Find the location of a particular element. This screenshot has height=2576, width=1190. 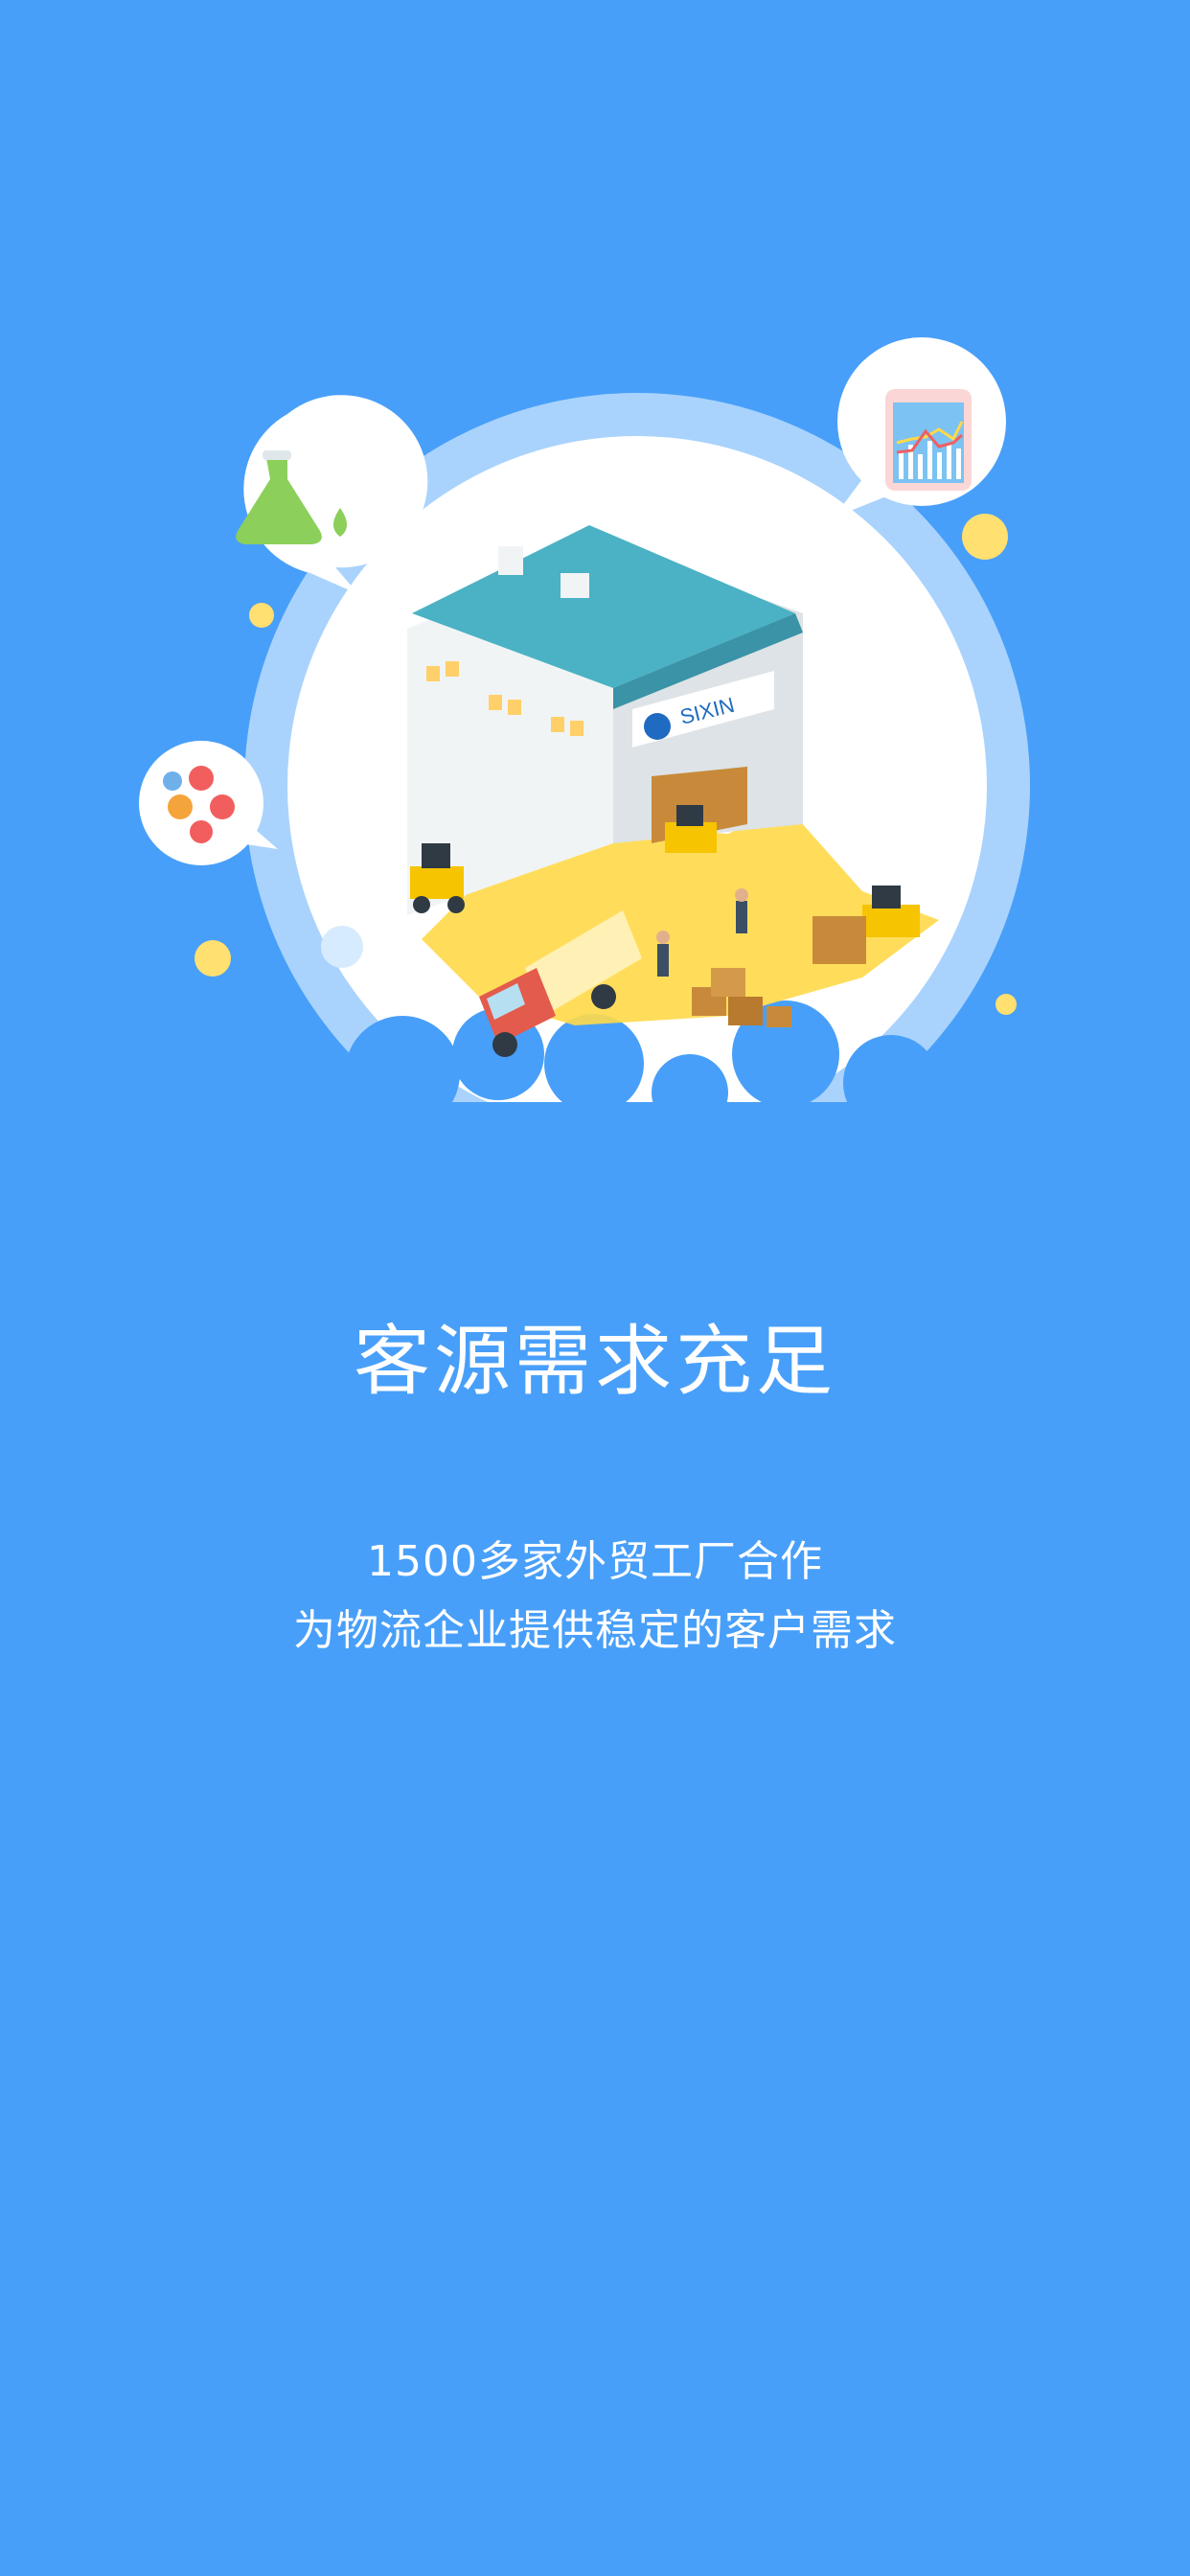

onboarding-title: 客源需求充足 is located at coordinates (595, 1361).